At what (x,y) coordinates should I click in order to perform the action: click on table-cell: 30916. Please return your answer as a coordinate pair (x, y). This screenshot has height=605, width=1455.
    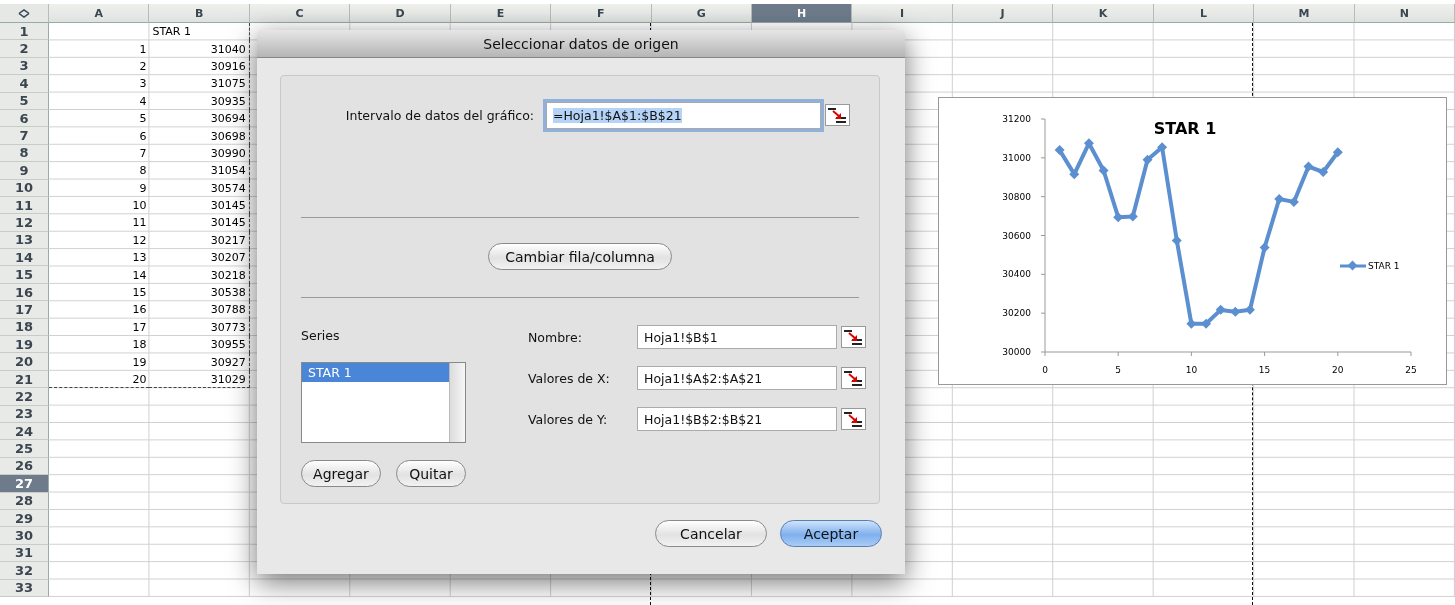
    Looking at the image, I should click on (199, 66).